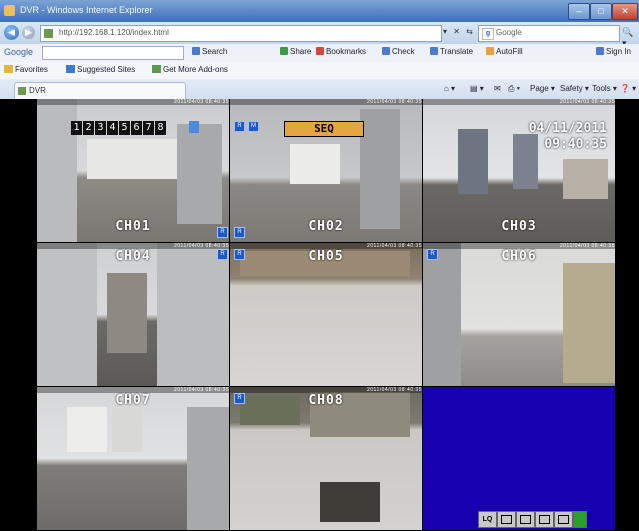 The height and width of the screenshot is (531, 639). I want to click on camera-tile: 2011/04/03 08:40:35 R CH04, so click(133, 315).